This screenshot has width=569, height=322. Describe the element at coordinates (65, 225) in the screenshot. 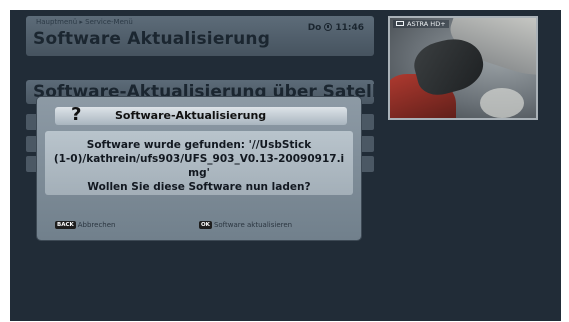

I see `back-key-icon: BACK` at that location.